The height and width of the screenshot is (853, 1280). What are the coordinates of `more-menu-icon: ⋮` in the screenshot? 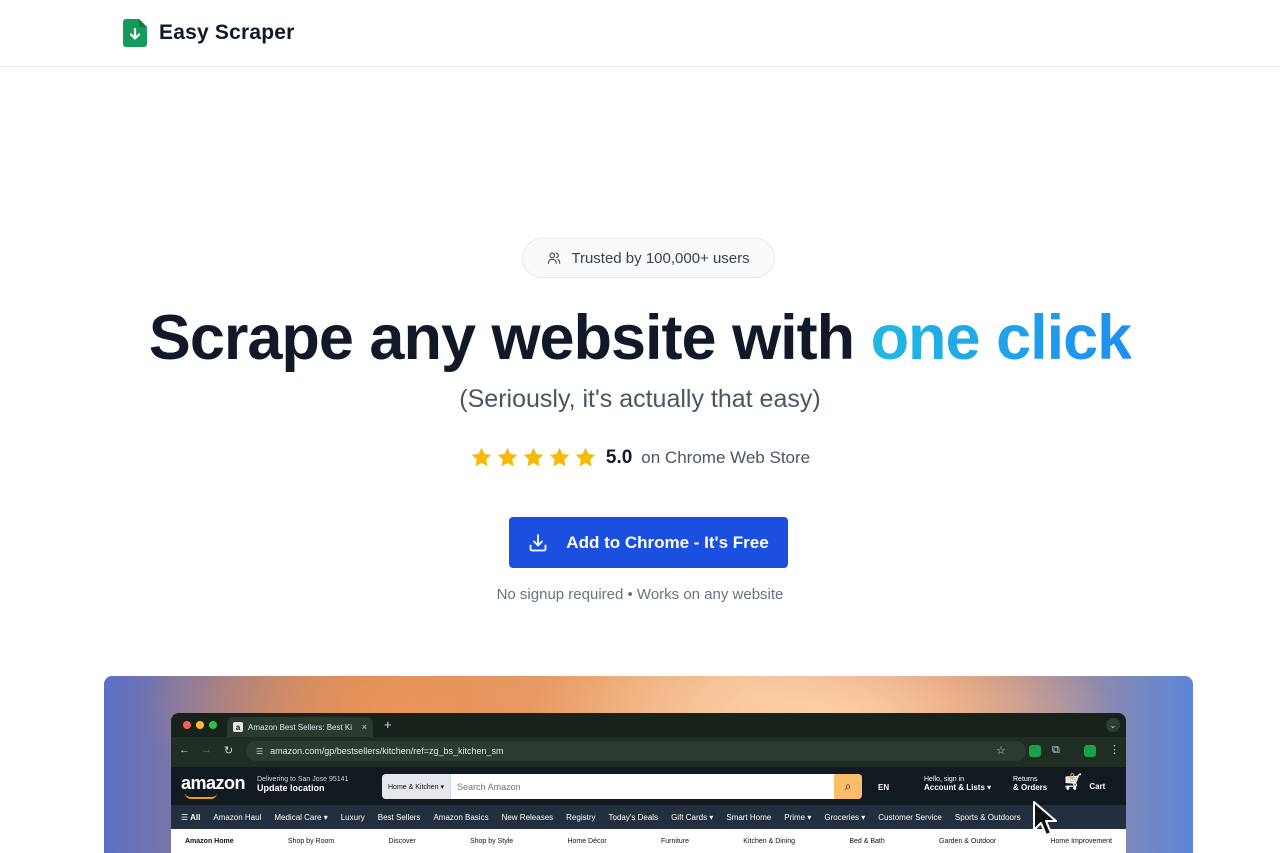 It's located at (1114, 750).